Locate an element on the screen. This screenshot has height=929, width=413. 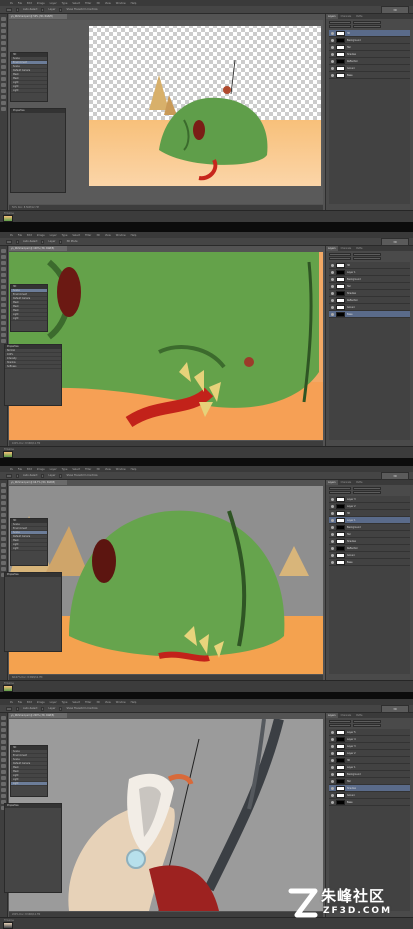
property-field: Softness is located at coordinates (33, 367).